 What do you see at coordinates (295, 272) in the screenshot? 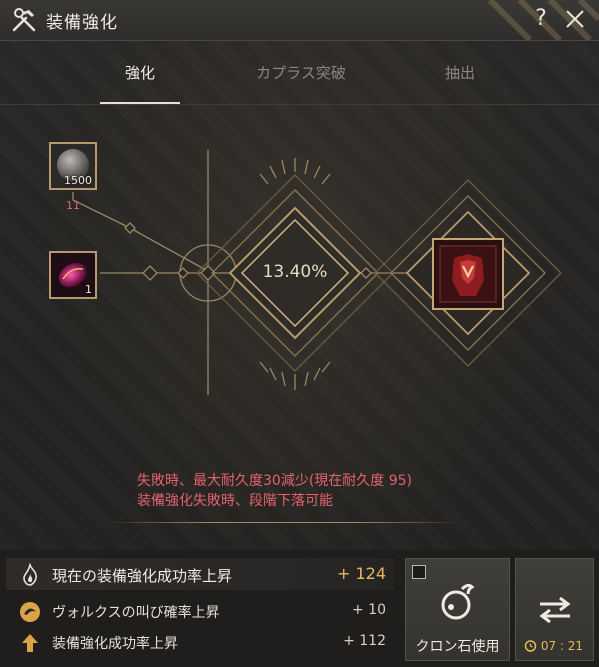
I see `success-rate: 13.40%` at bounding box center [295, 272].